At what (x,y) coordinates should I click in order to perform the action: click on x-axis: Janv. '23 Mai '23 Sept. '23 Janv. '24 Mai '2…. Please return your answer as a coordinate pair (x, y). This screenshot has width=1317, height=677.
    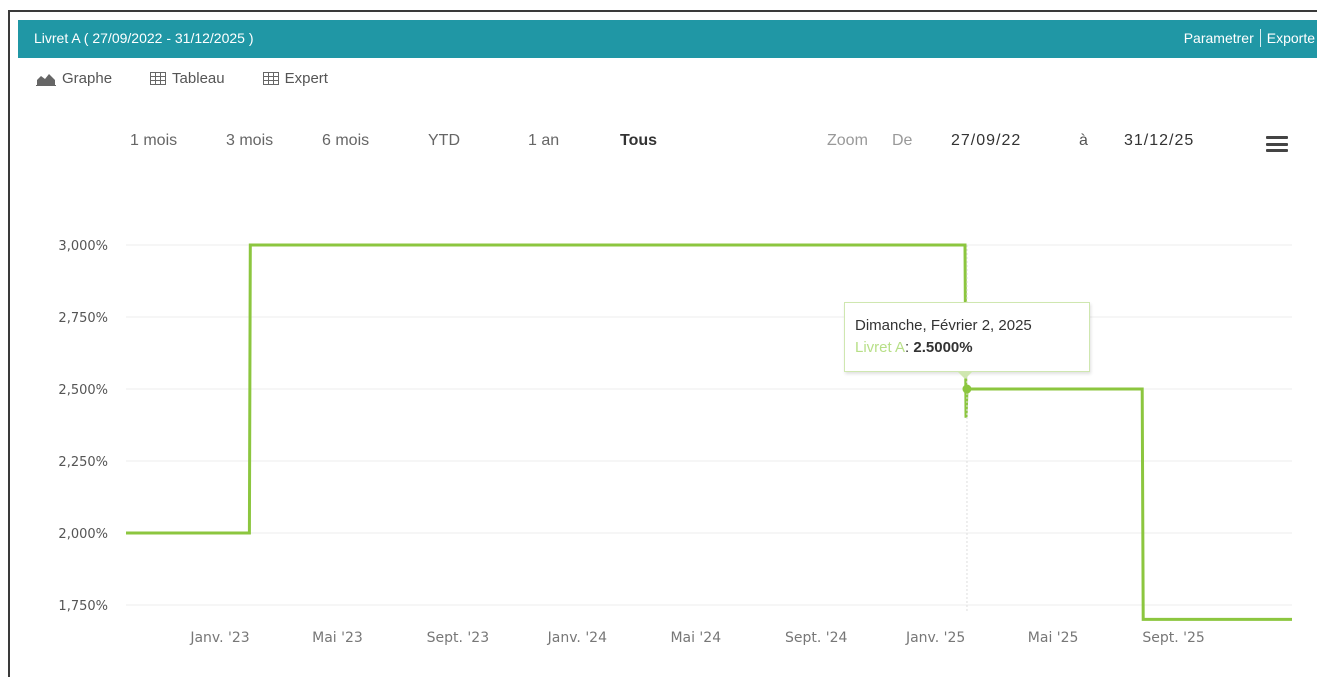
    Looking at the image, I should click on (696, 638).